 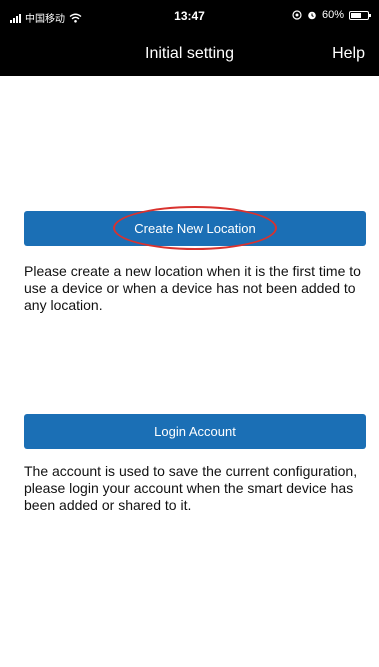 What do you see at coordinates (189, 17) in the screenshot?
I see `status-bar: 中国移动 13:47 60%` at bounding box center [189, 17].